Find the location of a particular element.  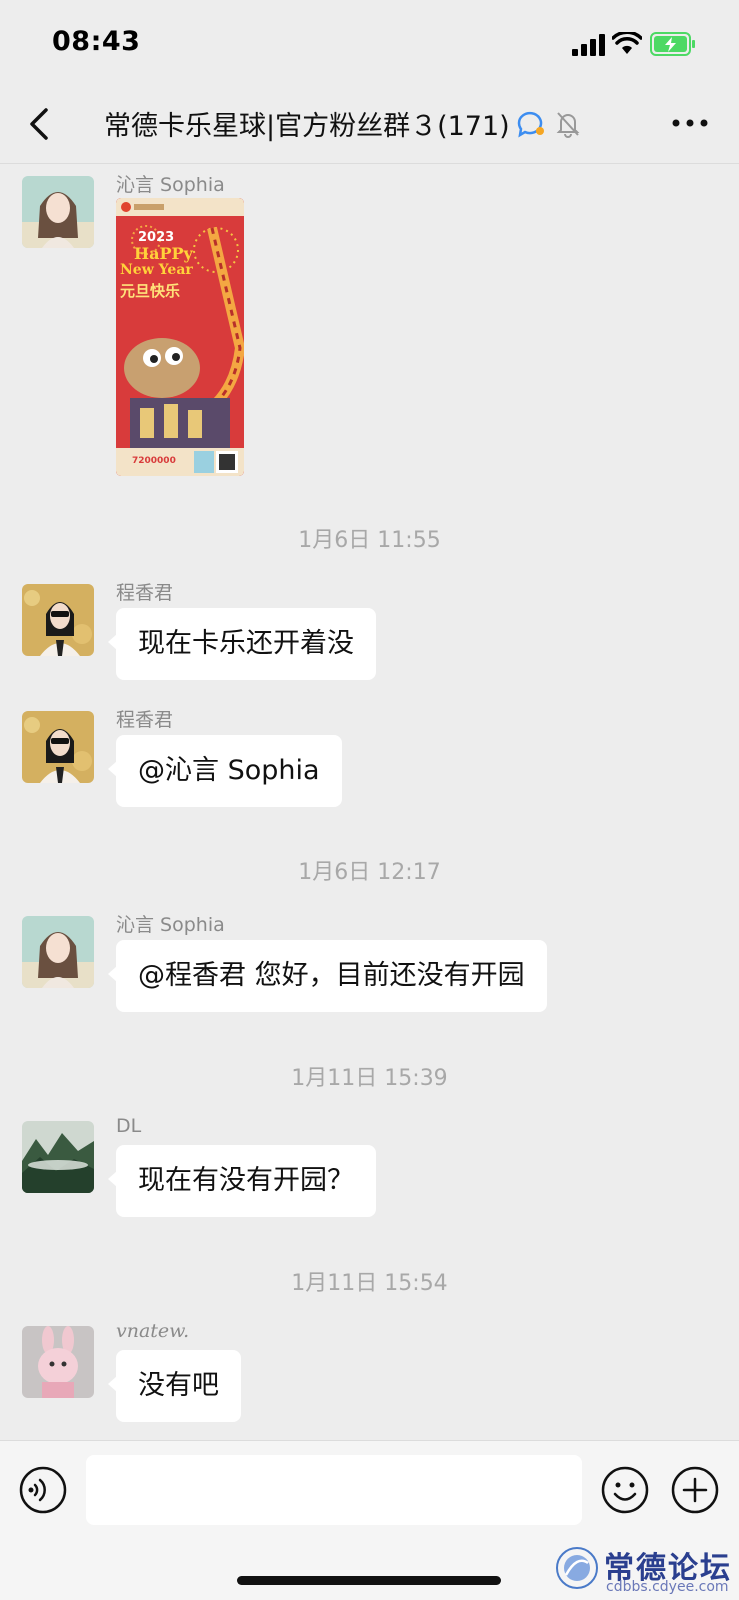

wifi-icon is located at coordinates (627, 43).